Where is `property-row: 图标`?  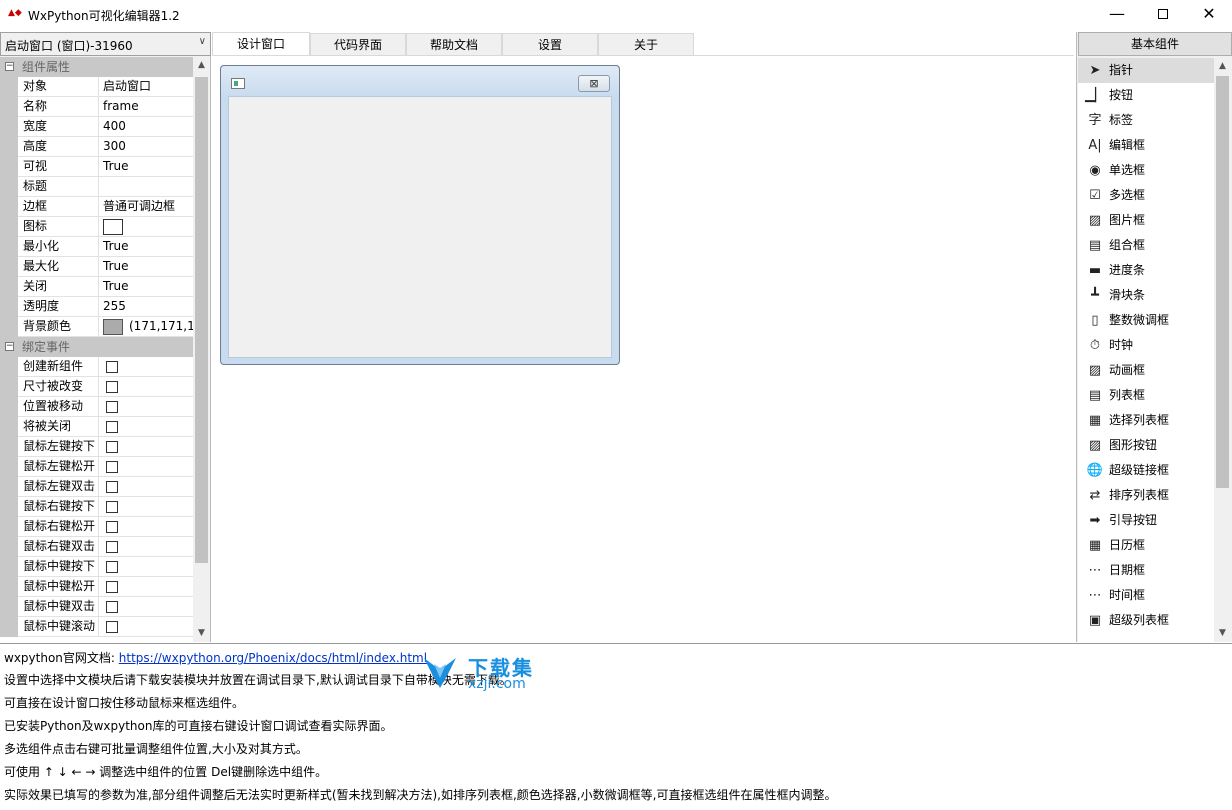 property-row: 图标 is located at coordinates (96, 227).